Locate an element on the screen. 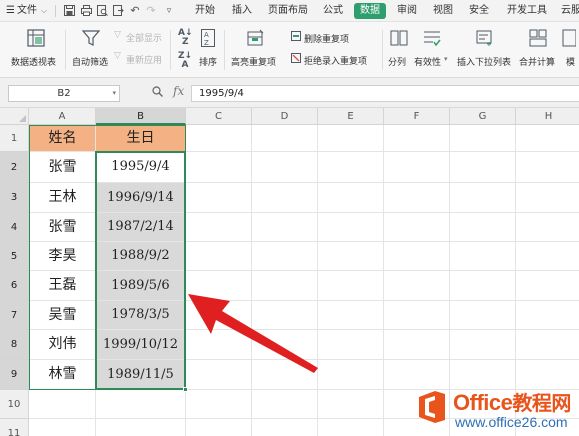 Image resolution: width=579 pixels, height=436 pixels. sort-ascending-icon: A↓ Z is located at coordinates (185, 38).